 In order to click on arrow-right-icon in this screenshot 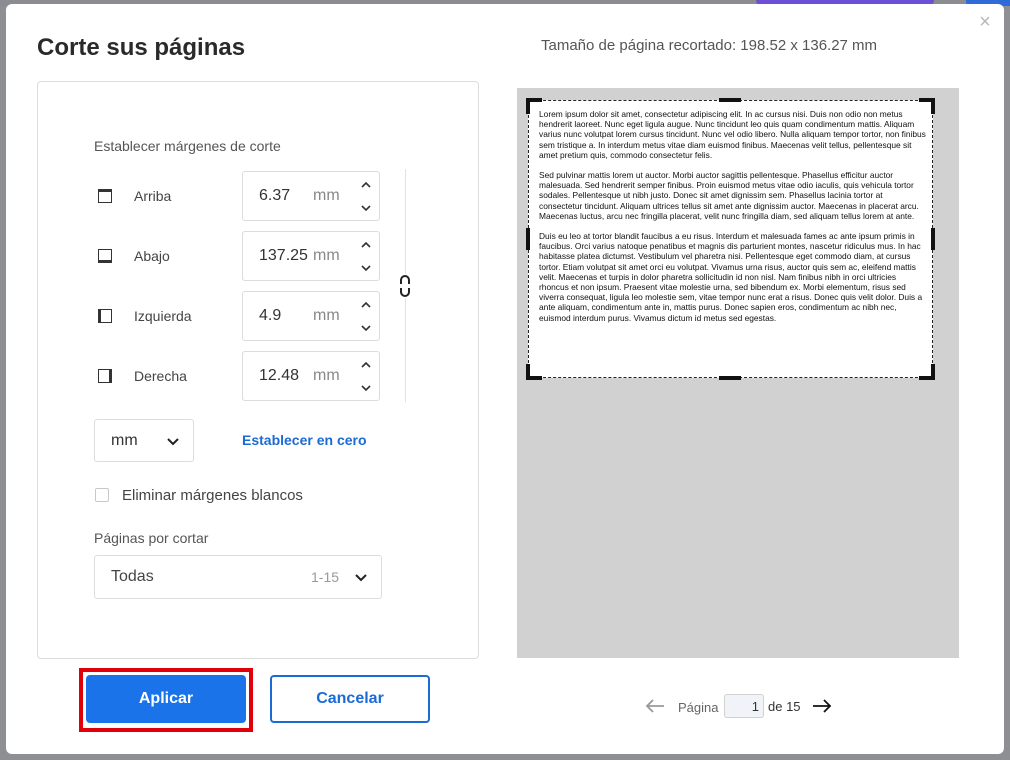, I will do `click(822, 706)`.